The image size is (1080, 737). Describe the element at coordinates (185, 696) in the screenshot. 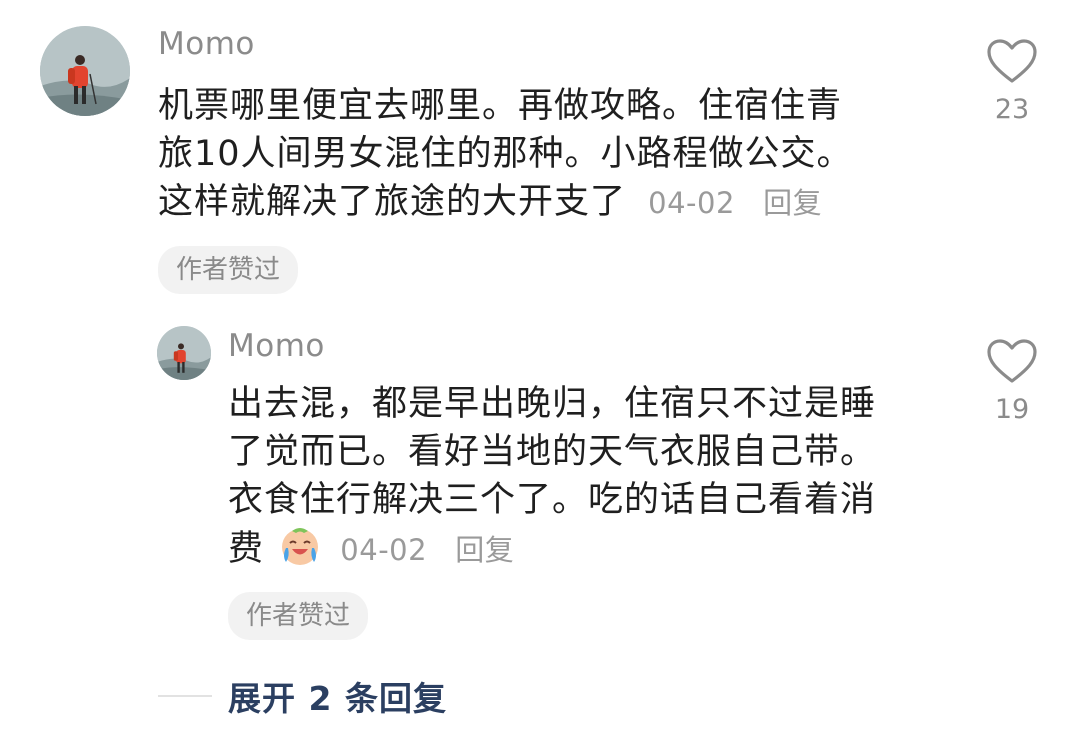

I see `expand-divider` at that location.